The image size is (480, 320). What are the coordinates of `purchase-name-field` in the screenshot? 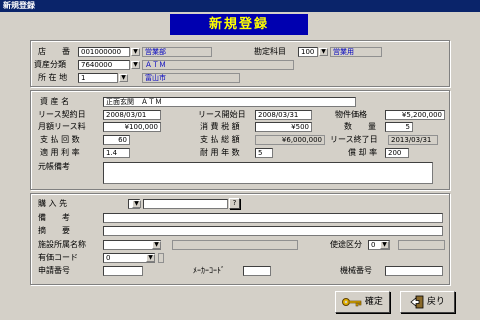 It's located at (185, 204).